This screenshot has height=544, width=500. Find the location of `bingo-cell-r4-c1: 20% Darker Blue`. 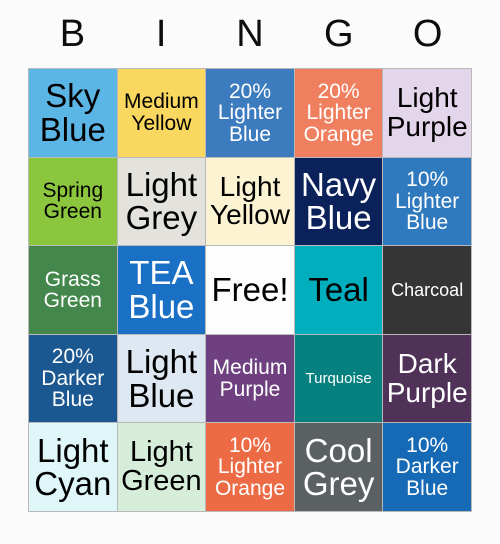

bingo-cell-r4-c1: 20% Darker Blue is located at coordinates (73, 378).